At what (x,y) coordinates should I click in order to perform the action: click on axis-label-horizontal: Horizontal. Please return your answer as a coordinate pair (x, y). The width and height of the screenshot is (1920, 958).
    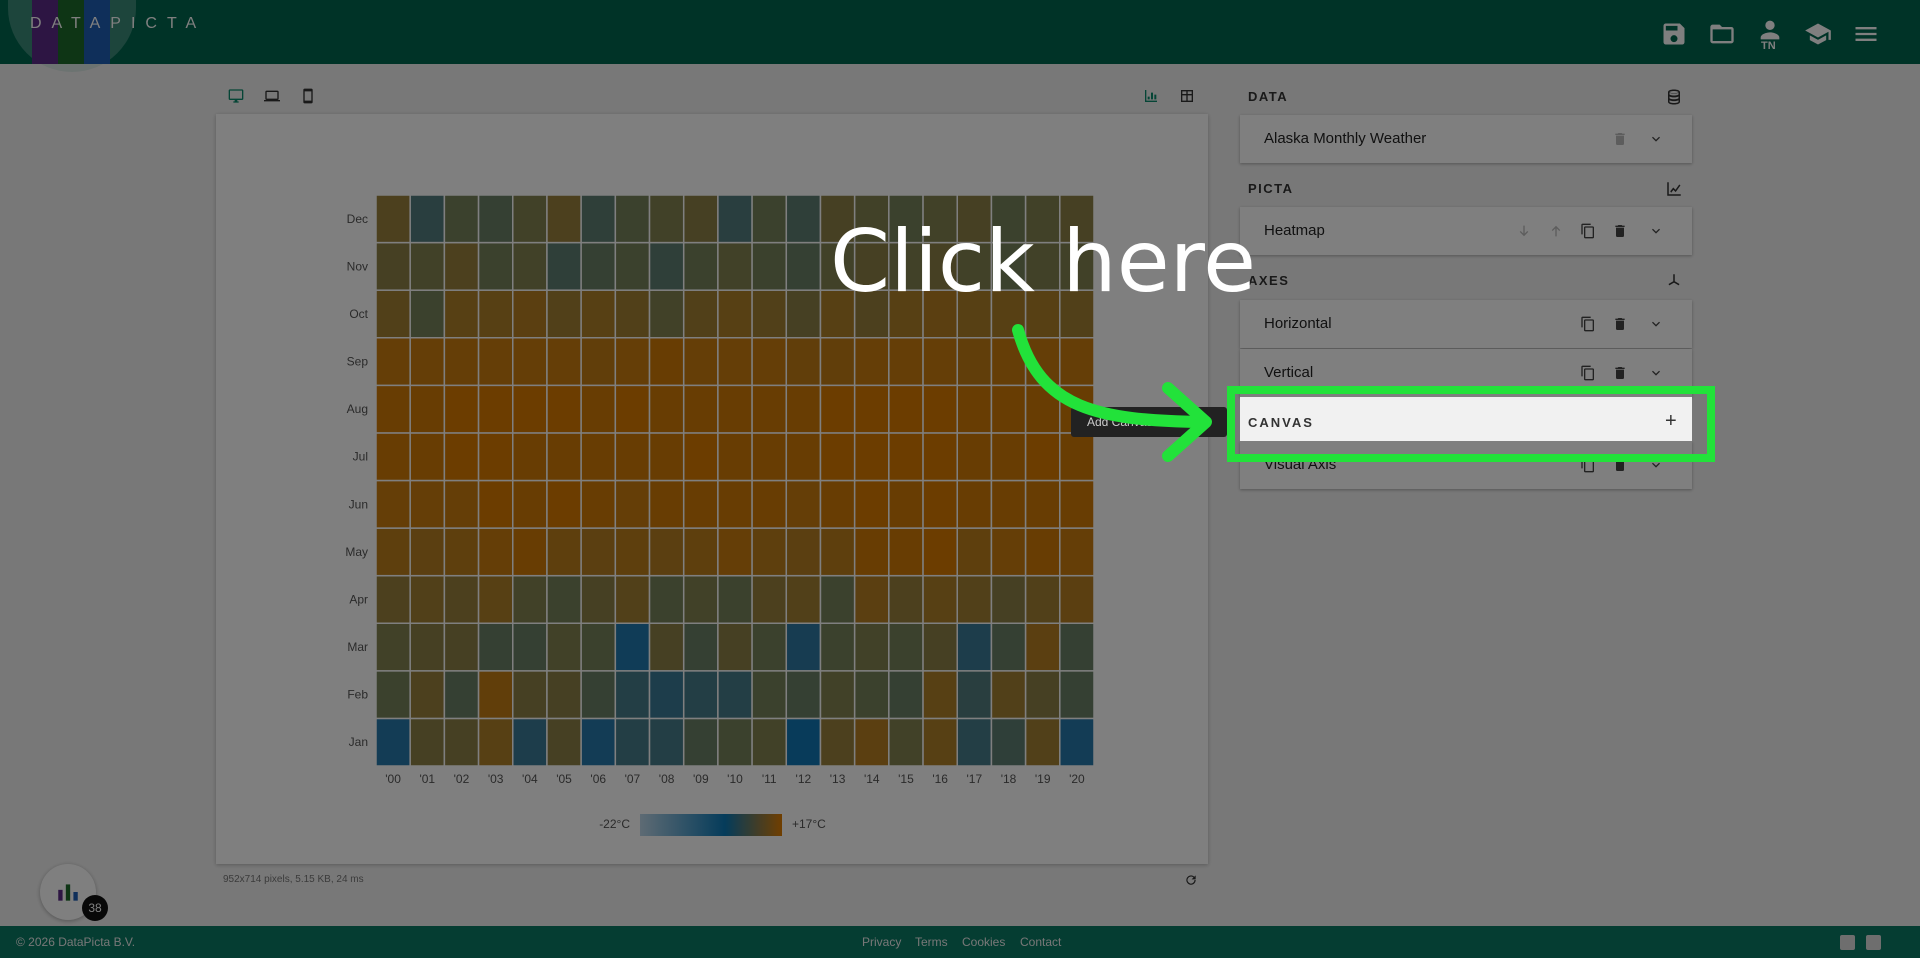
    Looking at the image, I should click on (1298, 323).